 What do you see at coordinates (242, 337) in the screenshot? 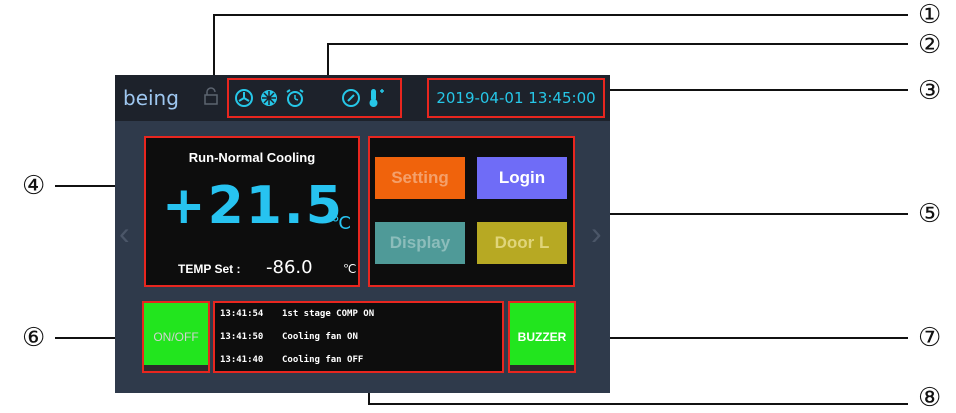
I see `log-time: 13:41:50` at bounding box center [242, 337].